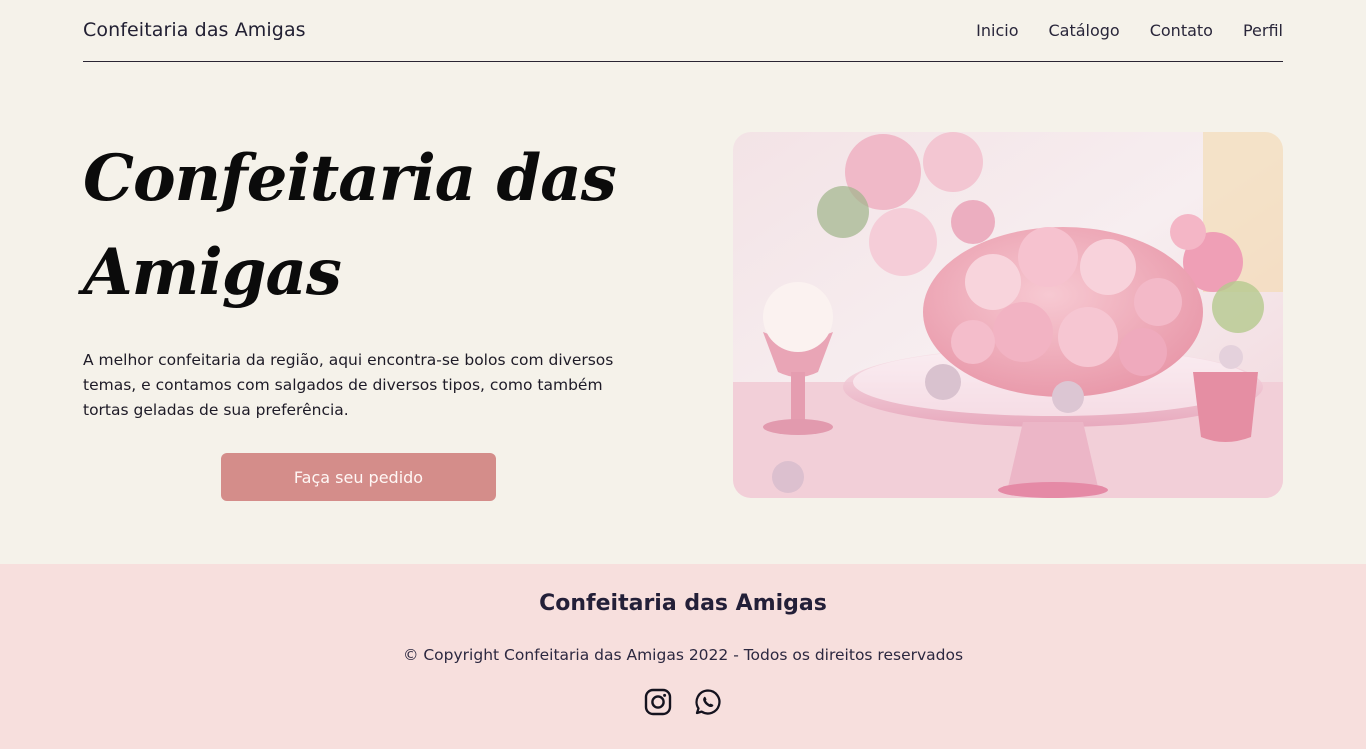 This screenshot has width=1366, height=749. I want to click on order-button: Faça seu pedido, so click(358, 477).